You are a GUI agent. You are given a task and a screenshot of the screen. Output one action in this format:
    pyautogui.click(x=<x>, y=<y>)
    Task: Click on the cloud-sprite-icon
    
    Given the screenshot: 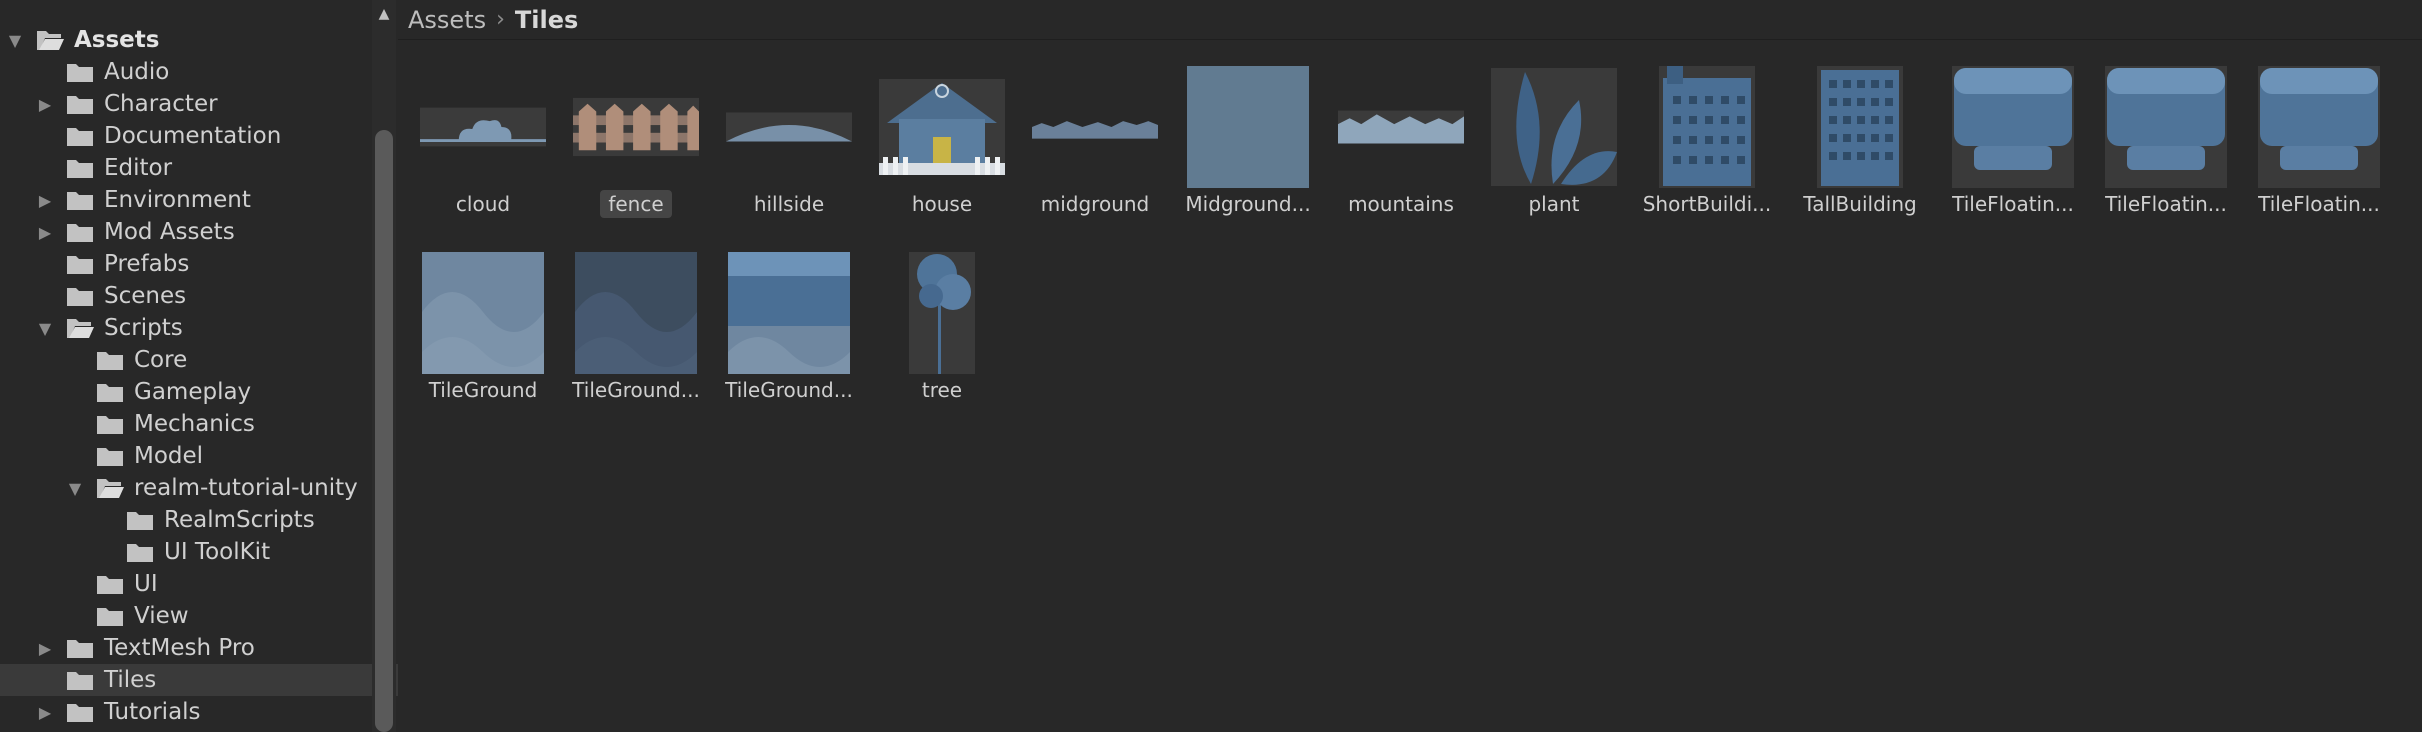 What is the action you would take?
    pyautogui.click(x=483, y=127)
    